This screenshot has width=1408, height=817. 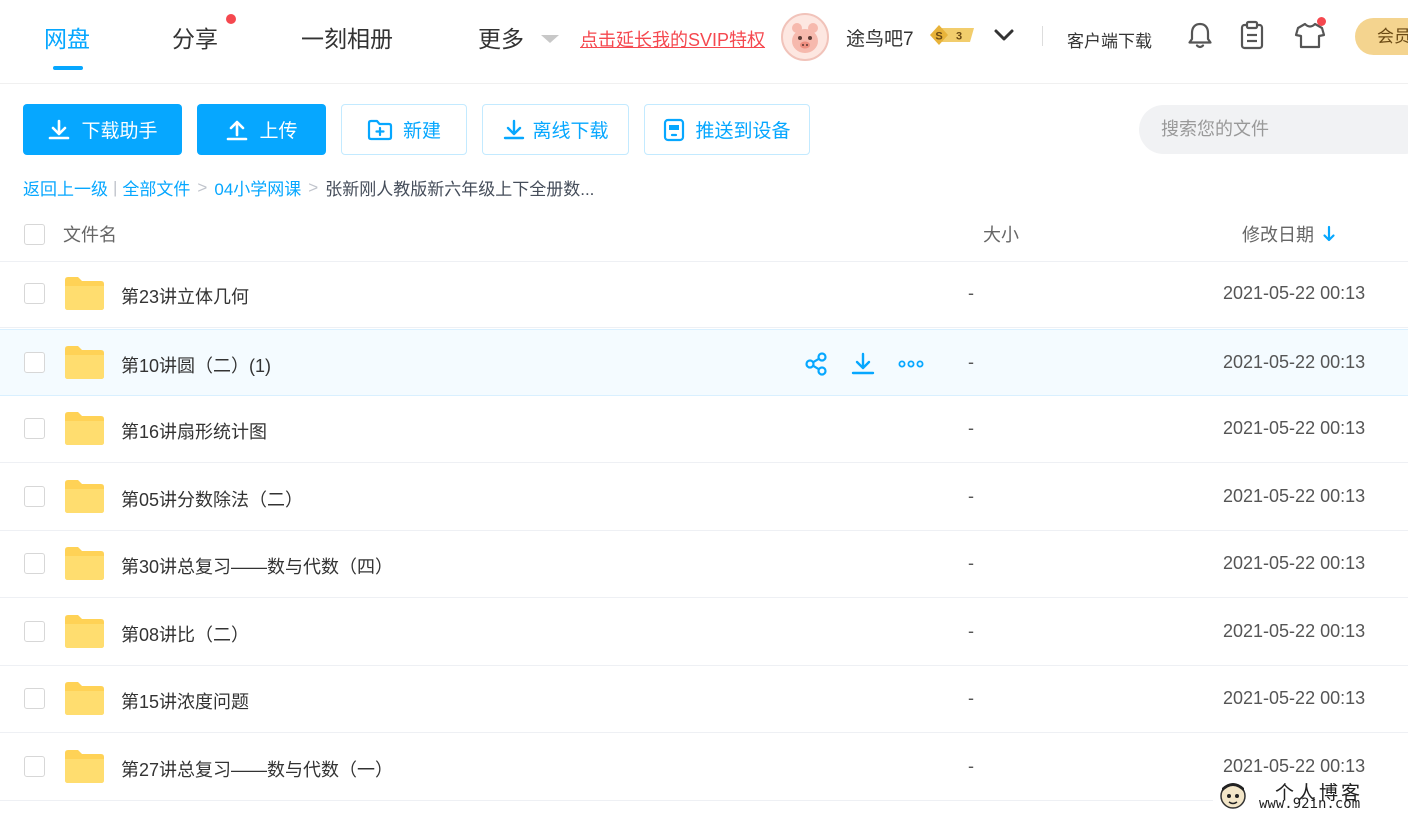 I want to click on more-icon, so click(x=911, y=364).